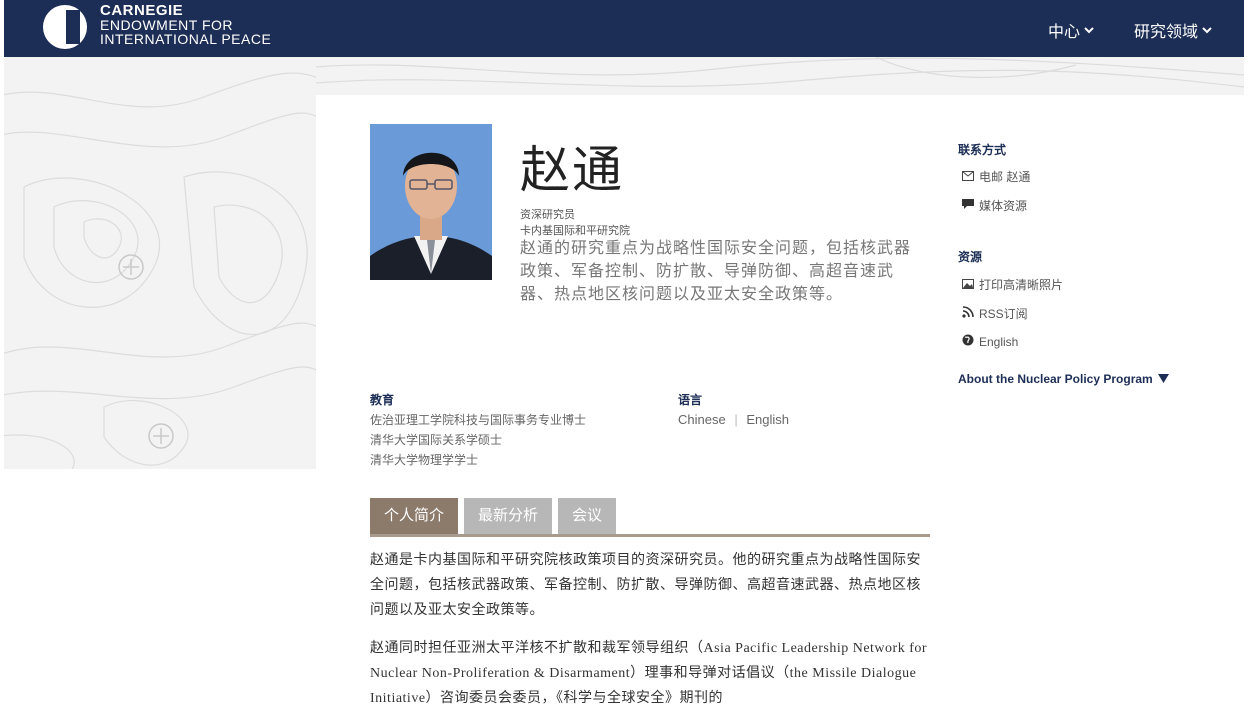 The image size is (1256, 726). What do you see at coordinates (1021, 285) in the screenshot?
I see `print-photo-label: 打印高清晰照片` at bounding box center [1021, 285].